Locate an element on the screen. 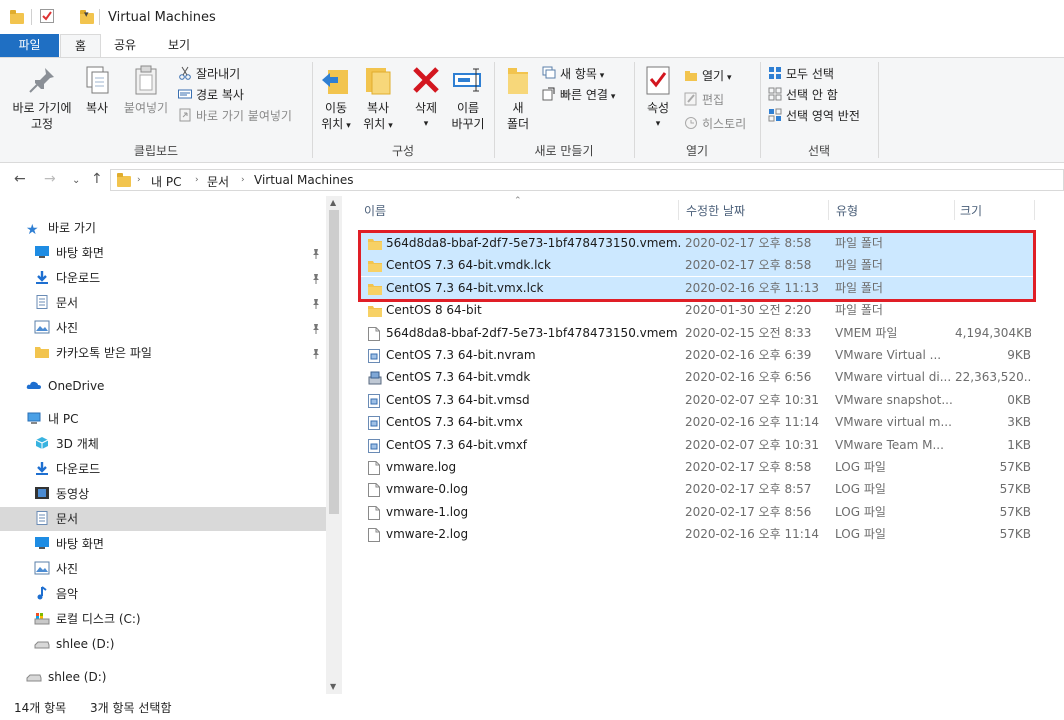 The width and height of the screenshot is (1064, 720). select-none-button: 선택 안 함 is located at coordinates (803, 95).